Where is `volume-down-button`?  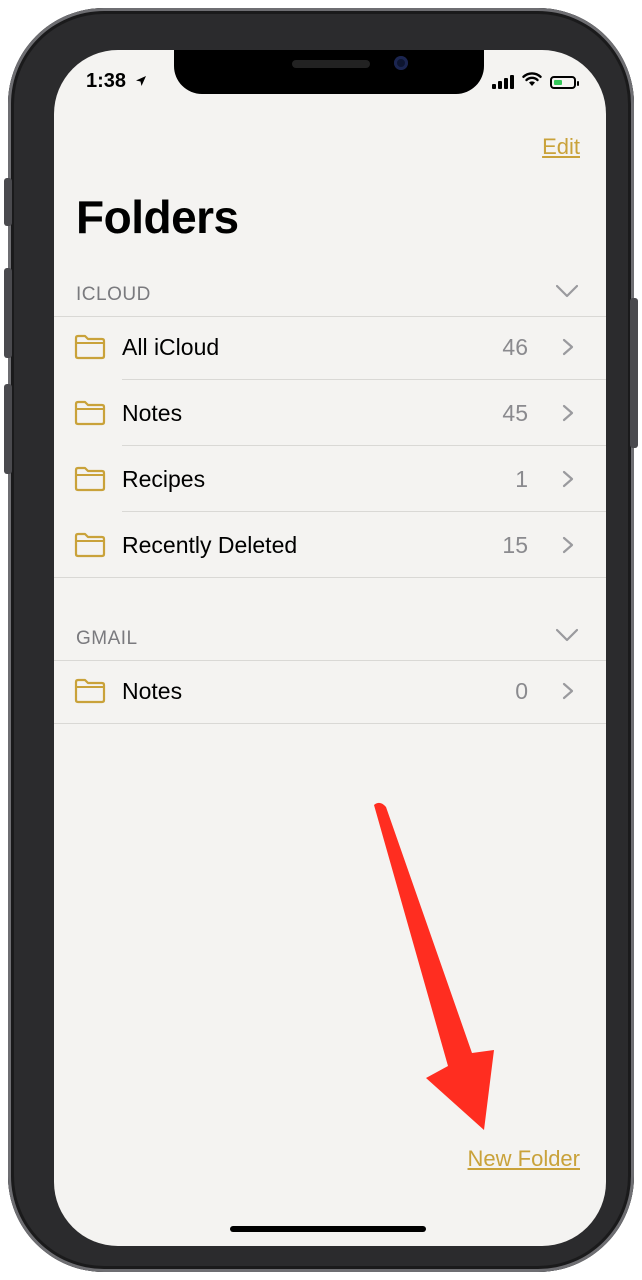 volume-down-button is located at coordinates (8, 429).